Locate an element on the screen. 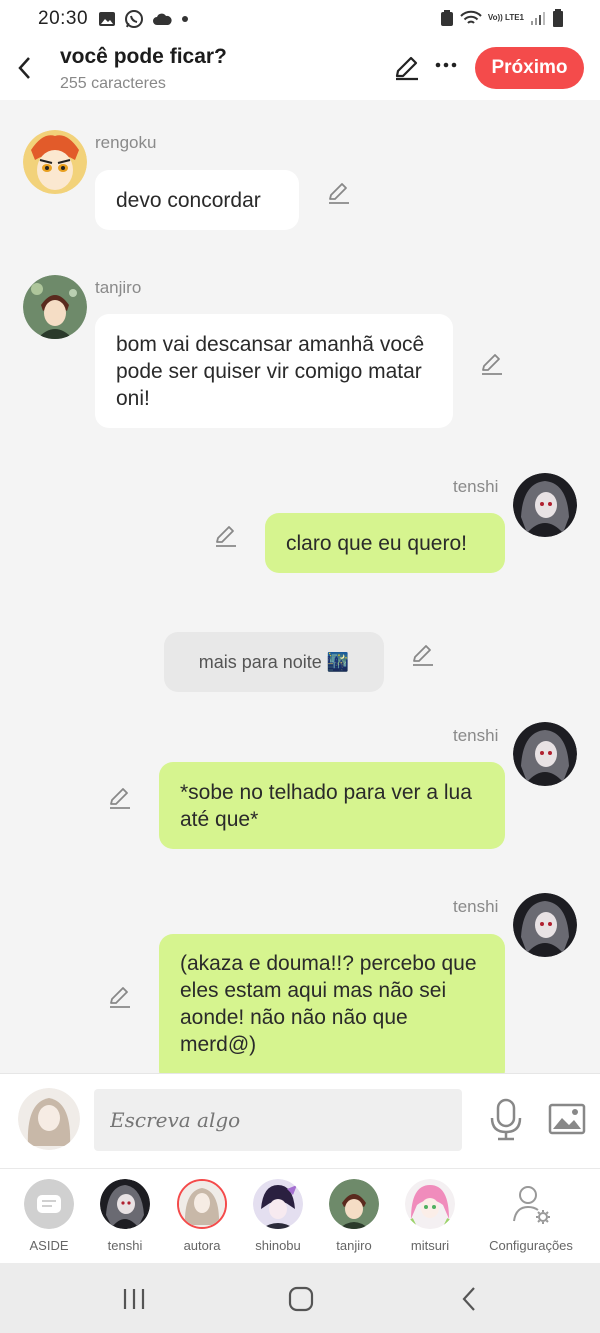 This screenshot has width=600, height=1333. message-text: claro que eu quero! is located at coordinates (376, 543).